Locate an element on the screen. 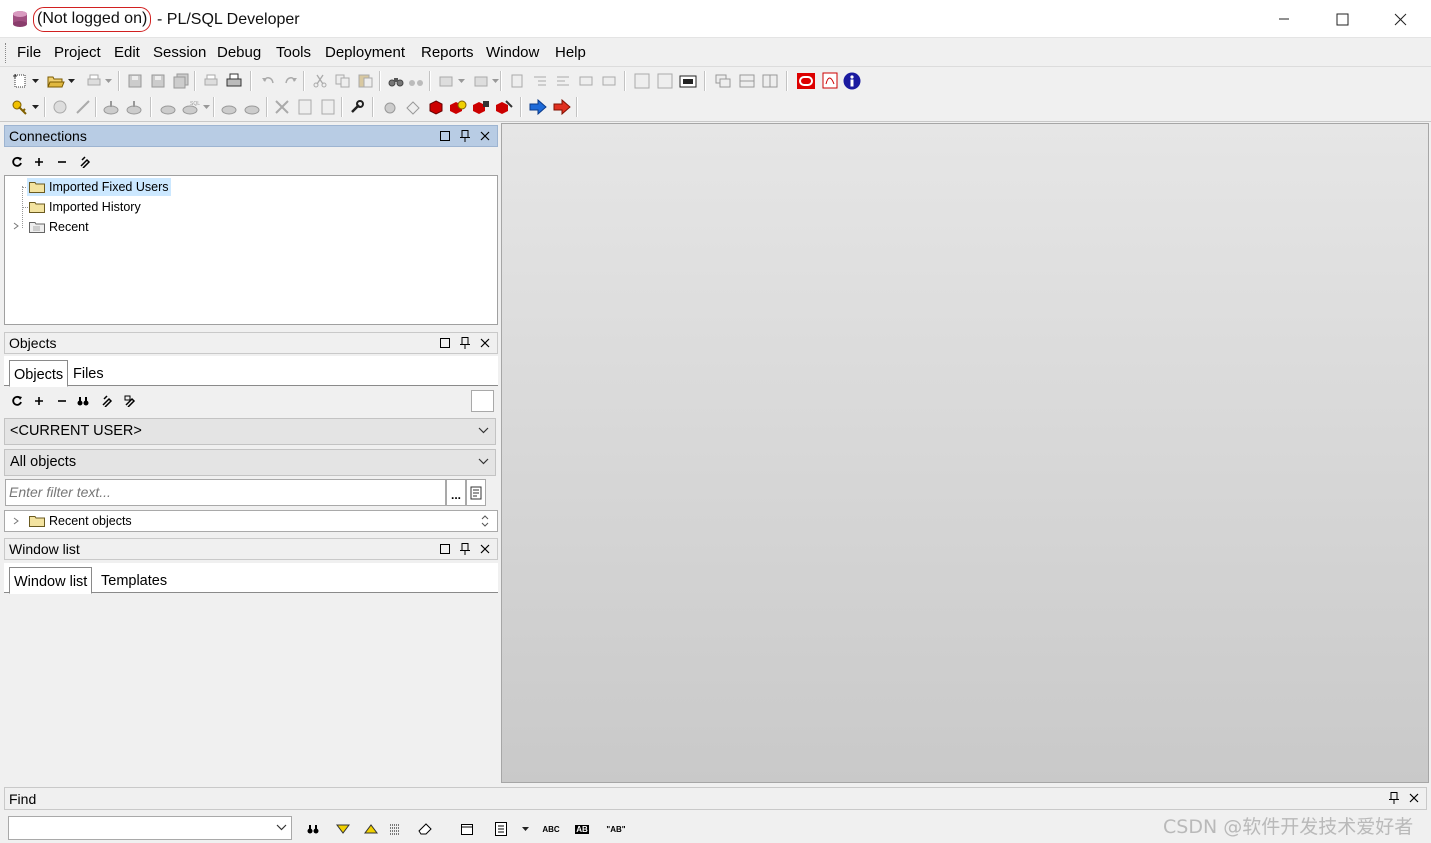 Image resolution: width=1431 pixels, height=843 pixels. spin-updown-icon is located at coordinates (485, 521).